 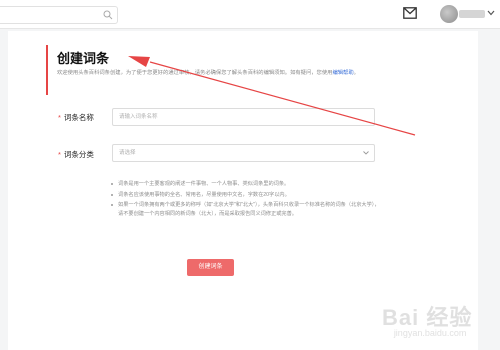 What do you see at coordinates (243, 117) in the screenshot?
I see `entry-name-input: 请输入词条名称` at bounding box center [243, 117].